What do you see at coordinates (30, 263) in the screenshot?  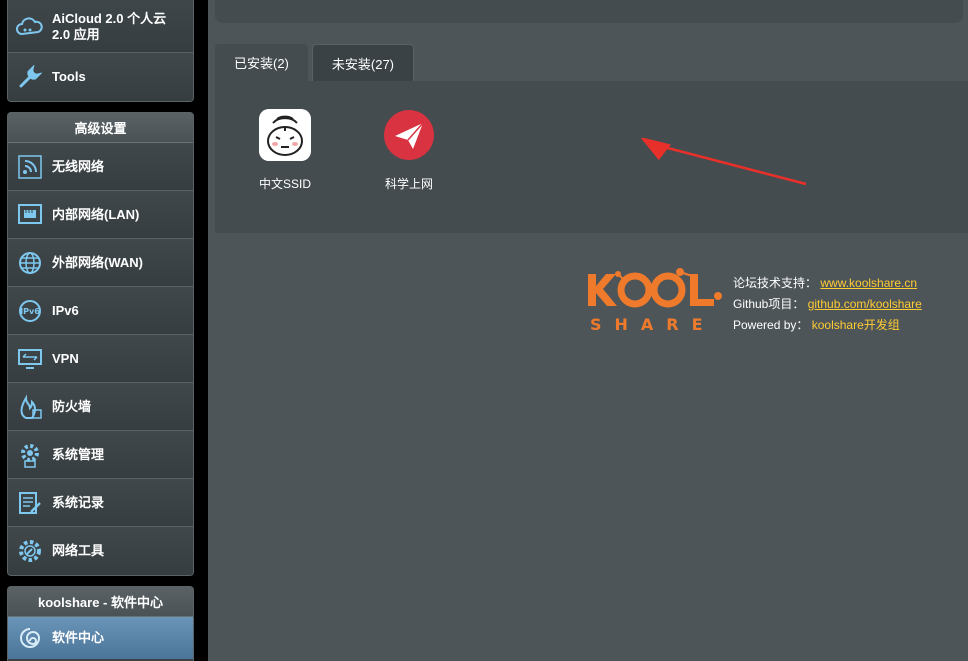 I see `globe-icon` at bounding box center [30, 263].